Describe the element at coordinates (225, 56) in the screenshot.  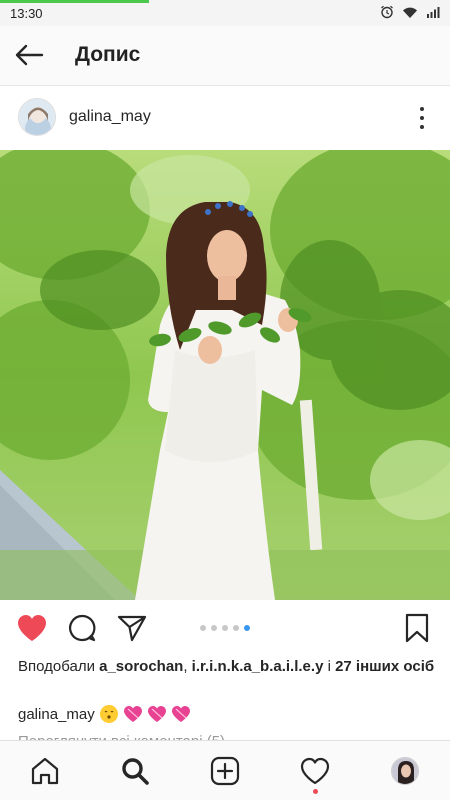
I see `top-app-bar: Допис` at that location.